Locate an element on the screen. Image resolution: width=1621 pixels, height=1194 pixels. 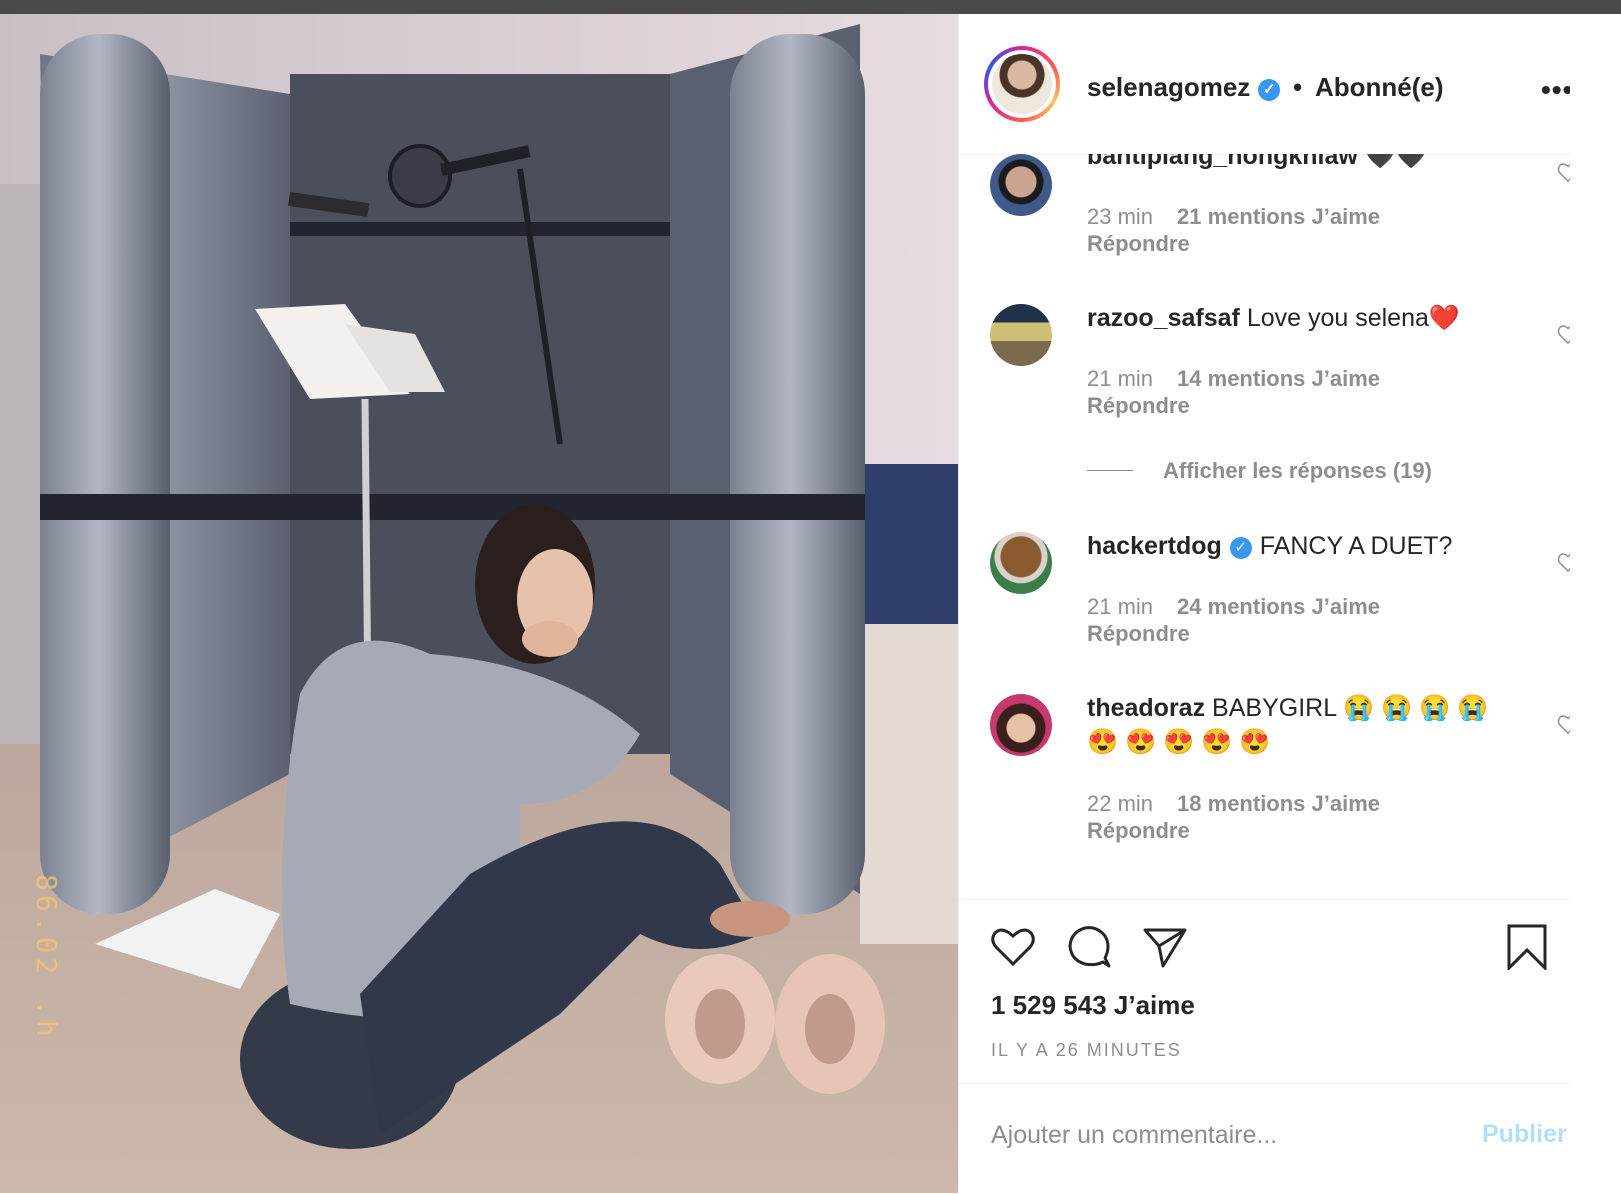
comment-body-line2: 😍 😍 😍 😍 😍 is located at coordinates (1179, 742).